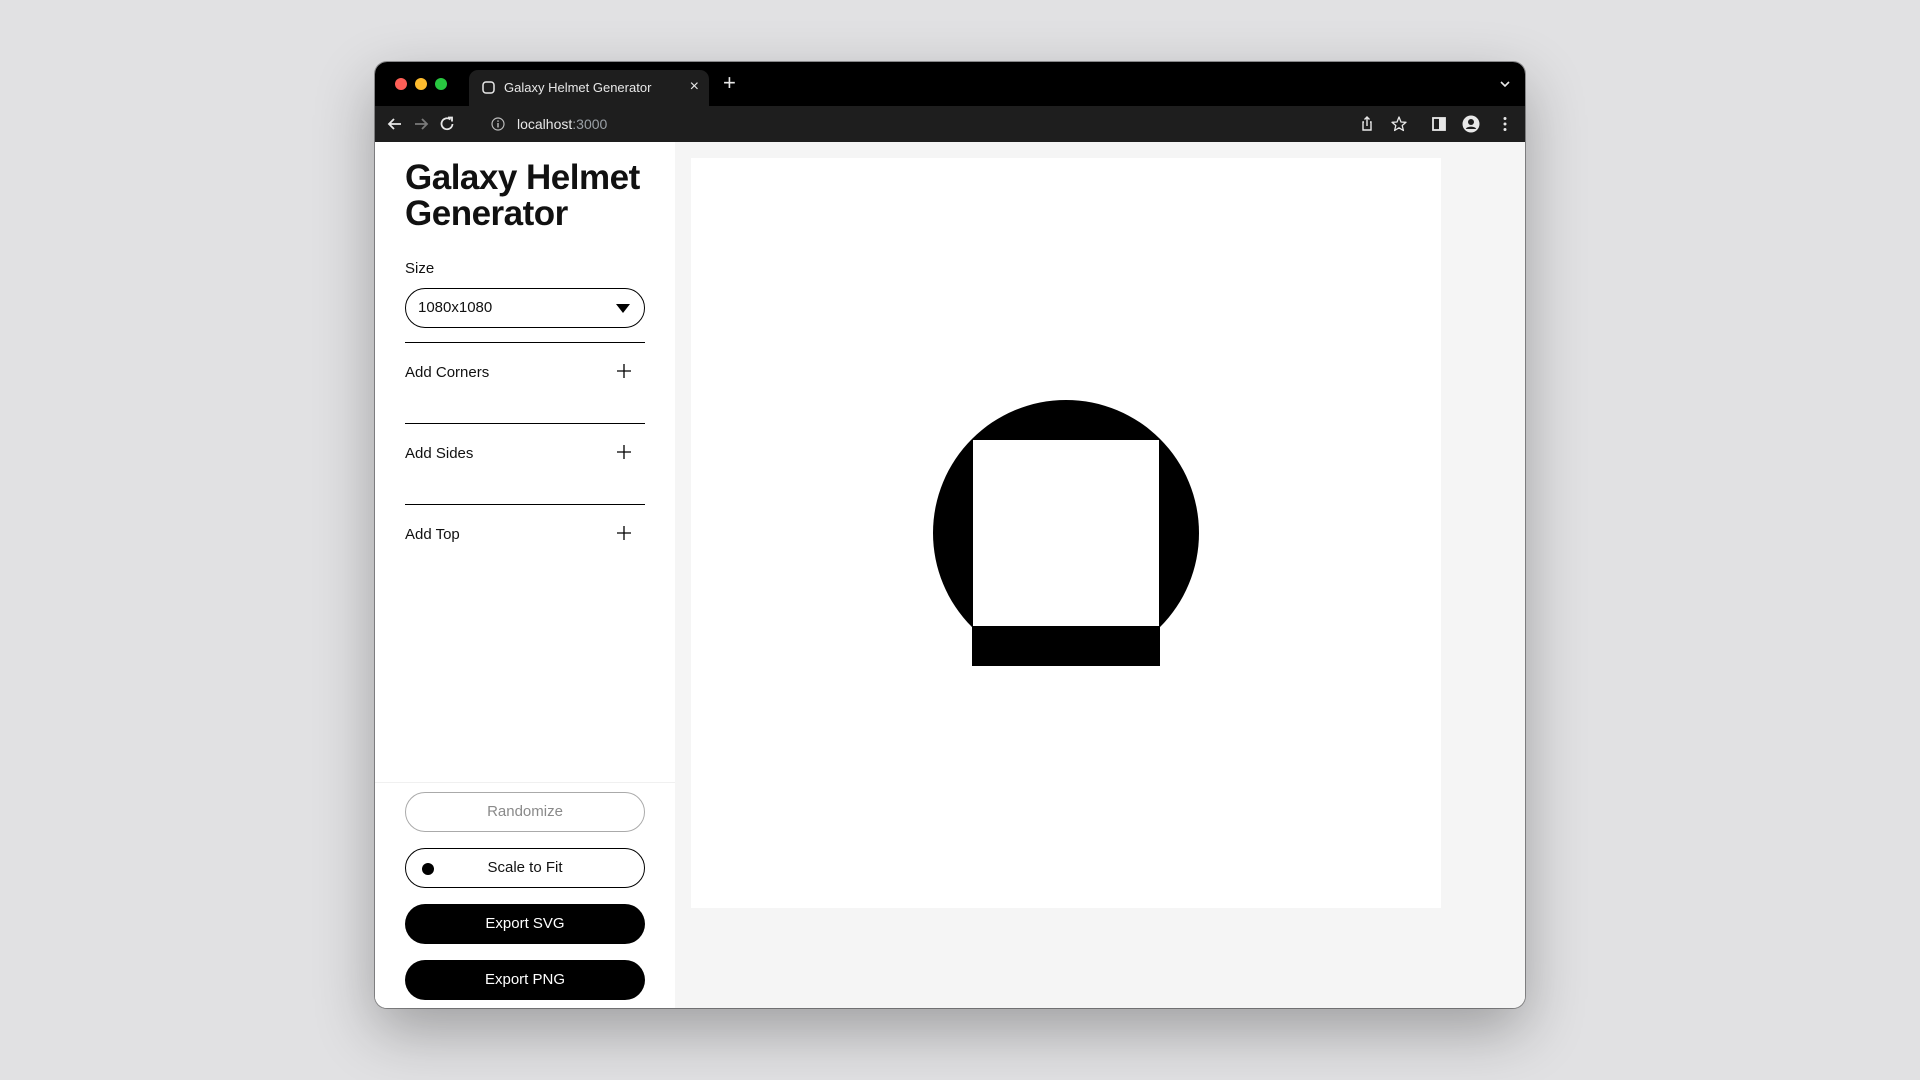 The width and height of the screenshot is (1920, 1080). I want to click on browser-tab: Galaxy Helmet Generator ×, so click(589, 88).